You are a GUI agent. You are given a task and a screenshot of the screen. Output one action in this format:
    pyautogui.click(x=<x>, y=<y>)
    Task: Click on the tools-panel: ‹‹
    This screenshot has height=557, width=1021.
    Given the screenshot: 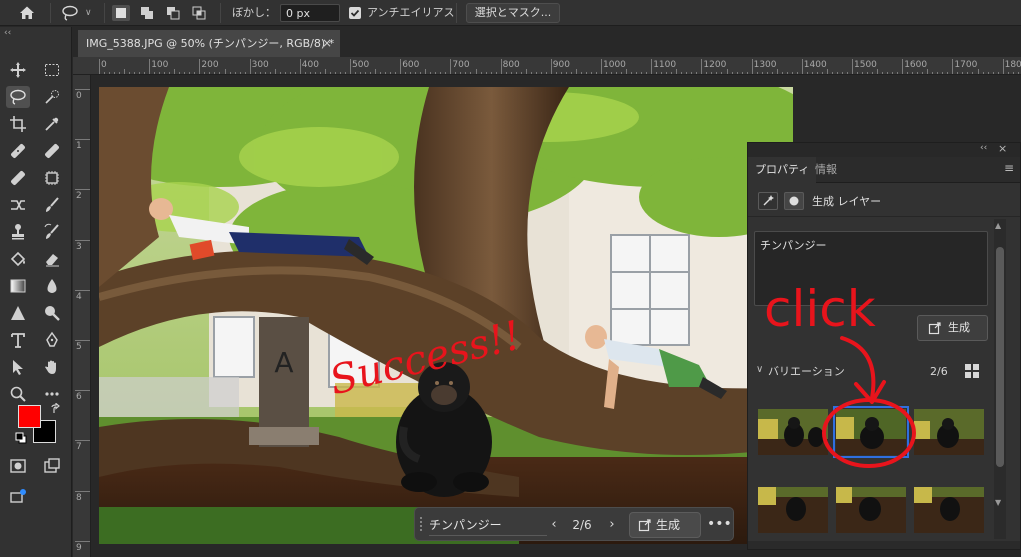 What is the action you would take?
    pyautogui.click(x=36, y=292)
    